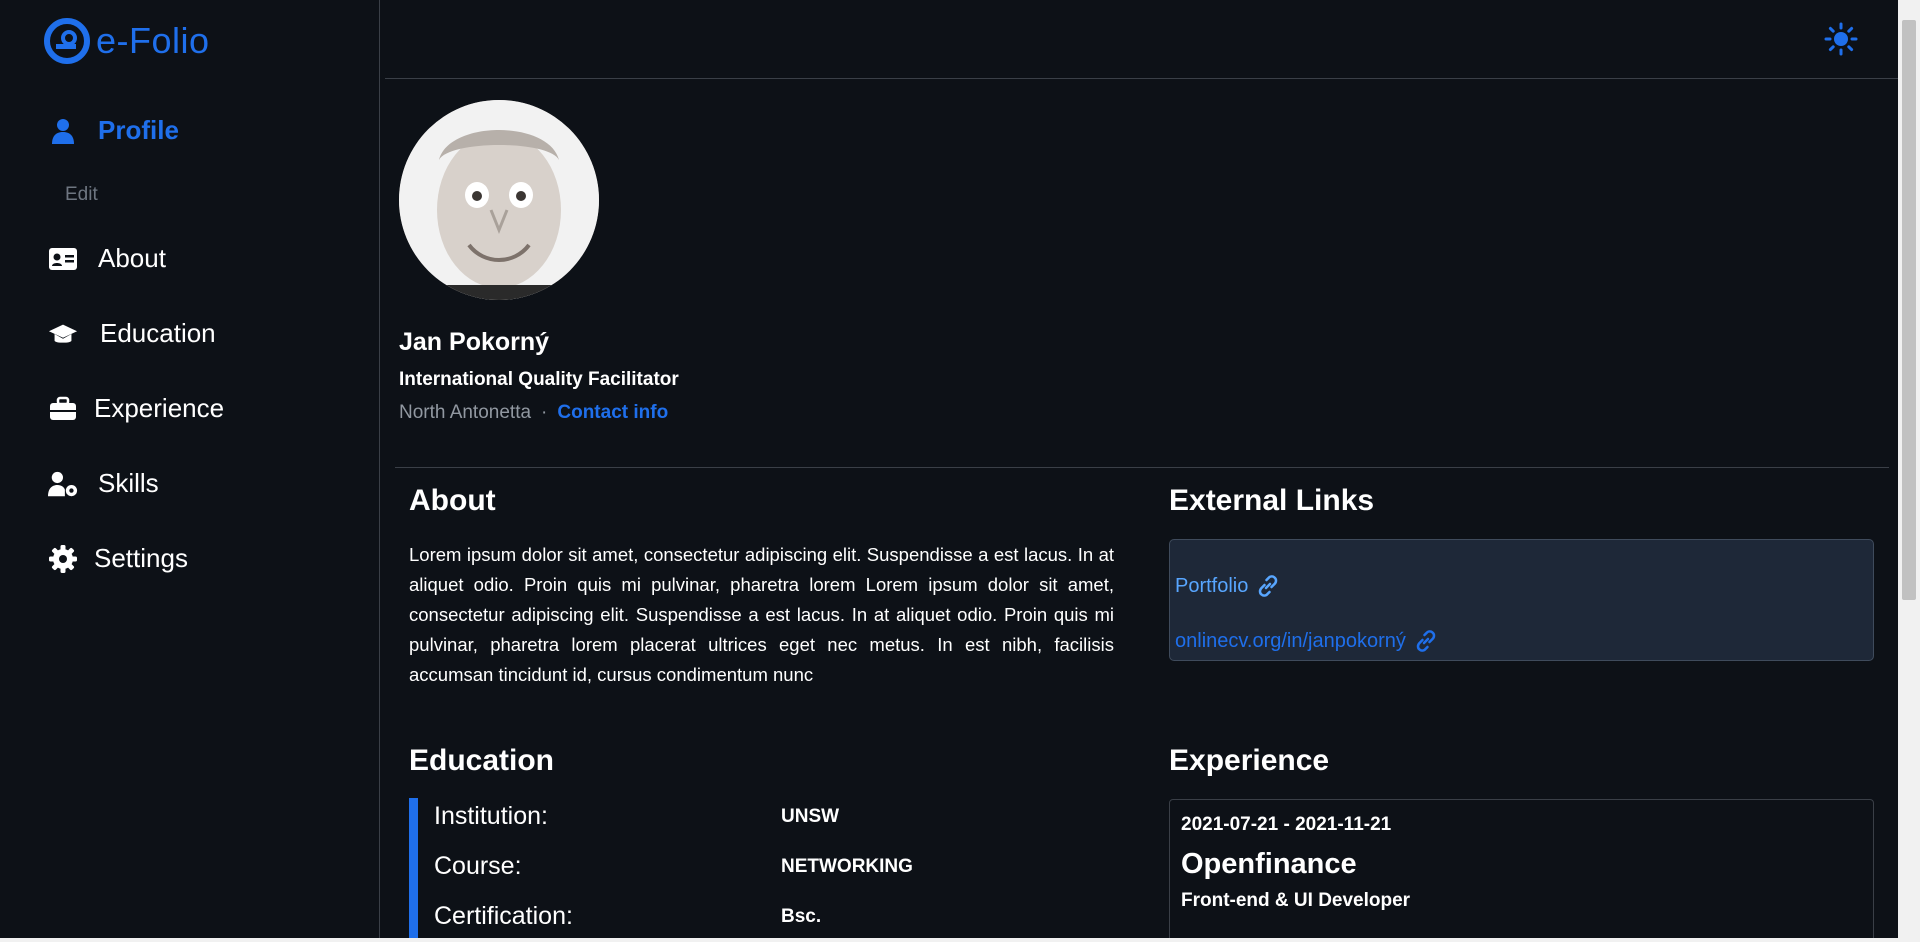  Describe the element at coordinates (810, 816) in the screenshot. I see `education-value: UNSW` at that location.